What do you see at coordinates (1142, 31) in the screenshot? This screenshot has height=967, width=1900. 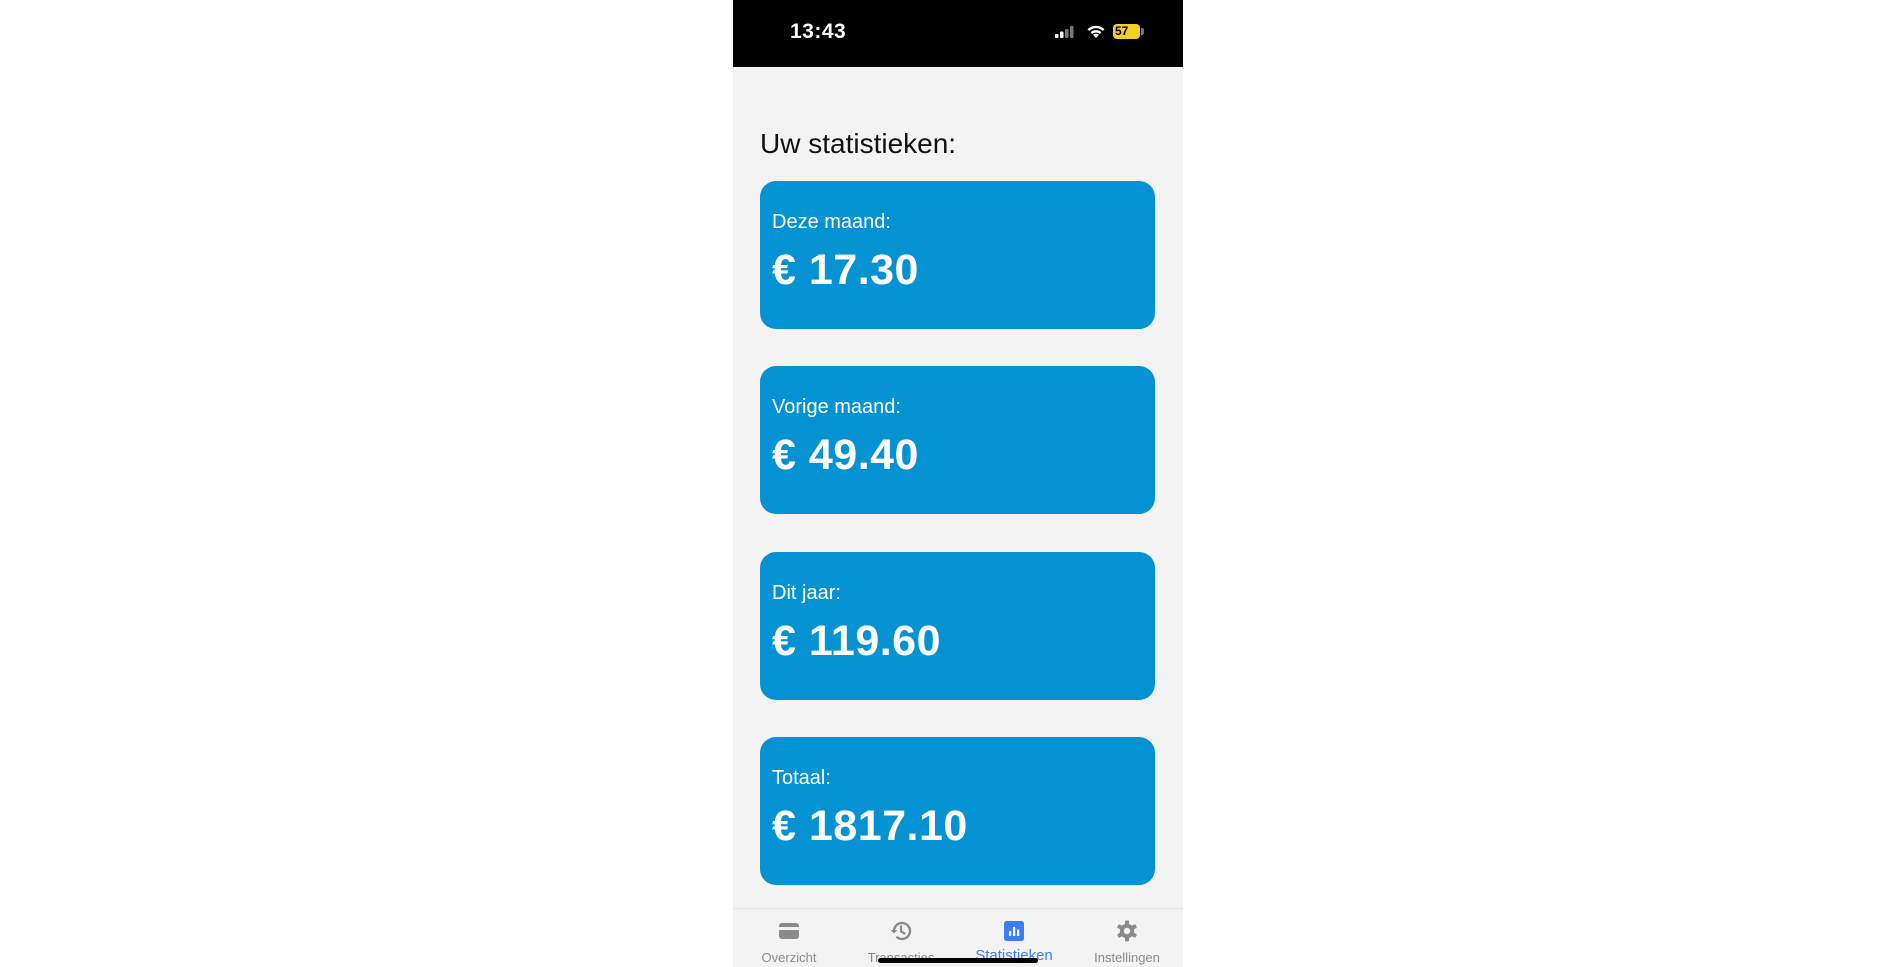 I see `battery-tip` at bounding box center [1142, 31].